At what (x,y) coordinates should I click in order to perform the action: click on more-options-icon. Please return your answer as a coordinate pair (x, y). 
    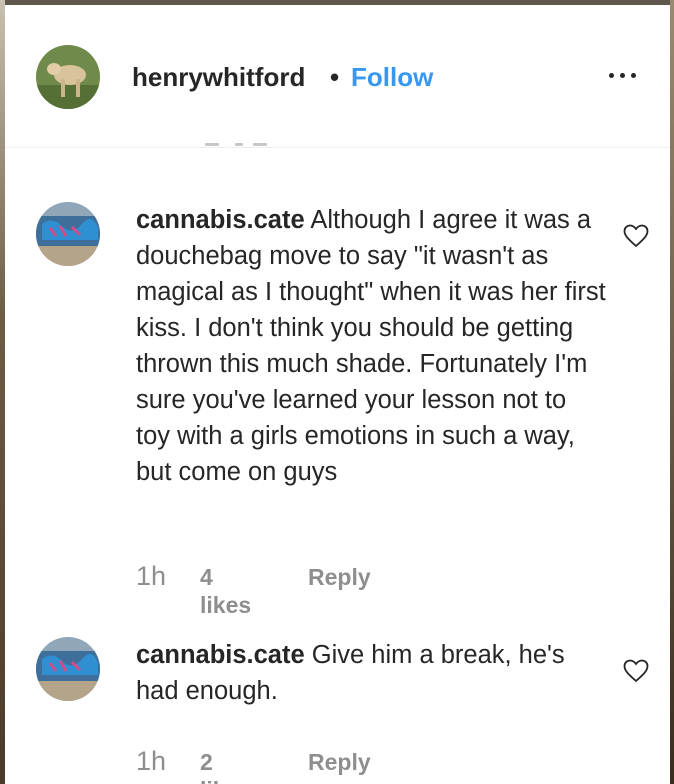
    Looking at the image, I should click on (623, 75).